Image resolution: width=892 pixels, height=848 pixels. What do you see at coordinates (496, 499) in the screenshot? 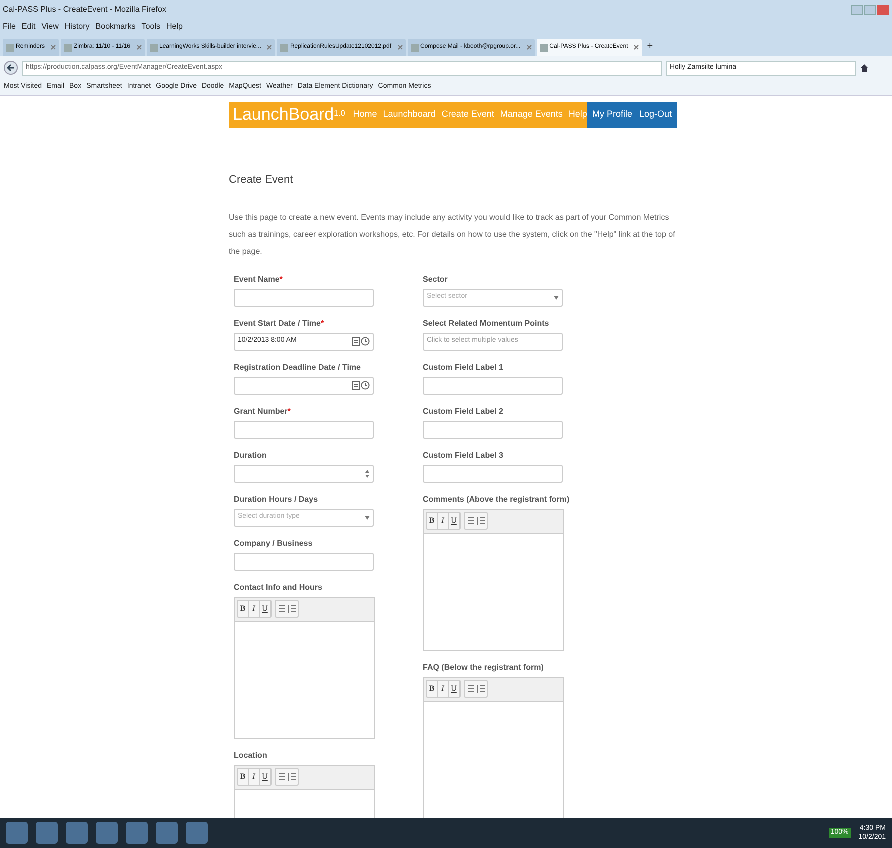
I see `field-label: Comments (Above the registrant form)` at bounding box center [496, 499].